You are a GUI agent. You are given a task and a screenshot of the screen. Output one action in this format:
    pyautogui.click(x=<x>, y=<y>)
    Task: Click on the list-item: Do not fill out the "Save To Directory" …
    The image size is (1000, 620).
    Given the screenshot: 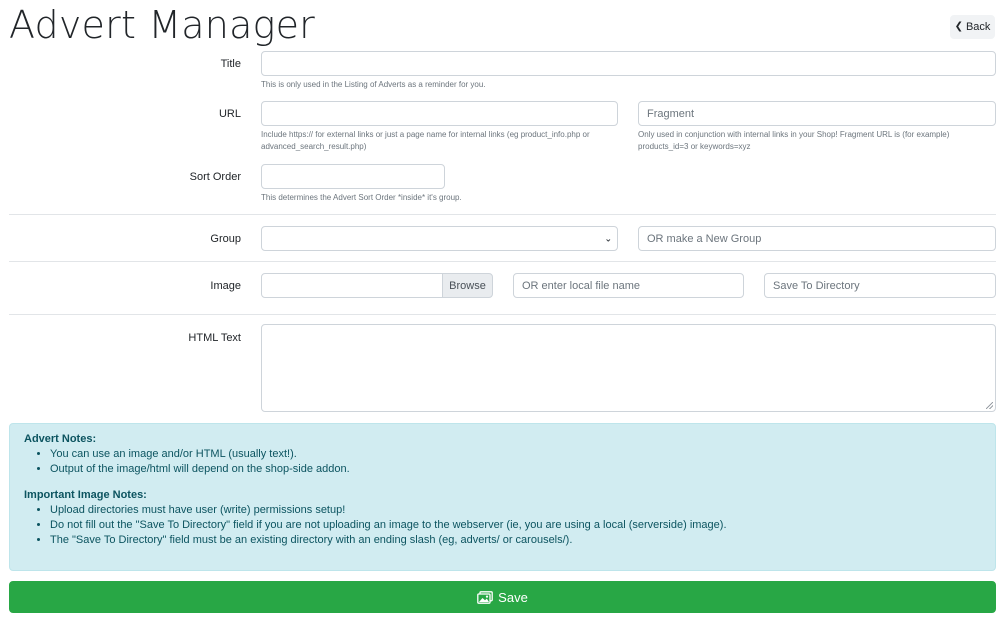 What is the action you would take?
    pyautogui.click(x=515, y=525)
    